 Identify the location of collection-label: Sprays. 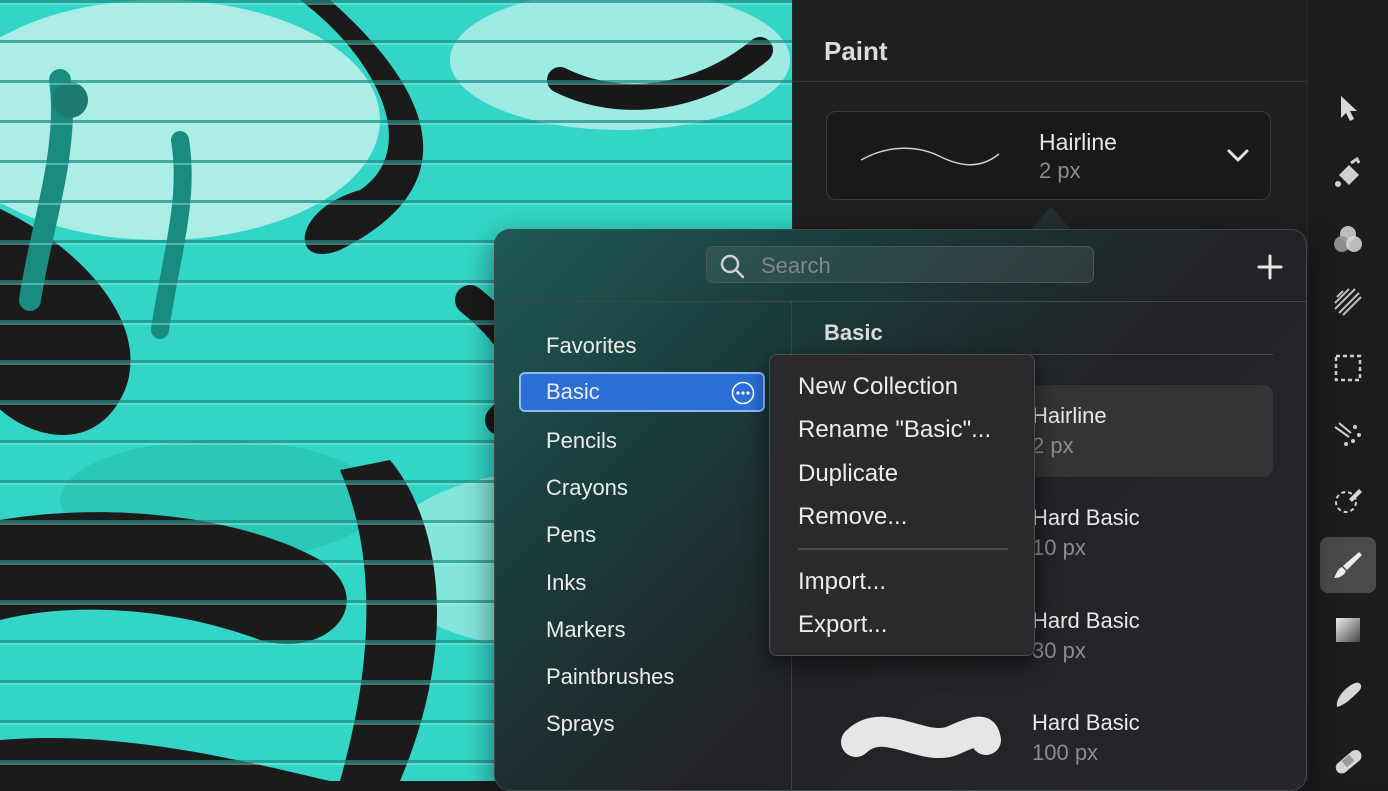
(580, 723).